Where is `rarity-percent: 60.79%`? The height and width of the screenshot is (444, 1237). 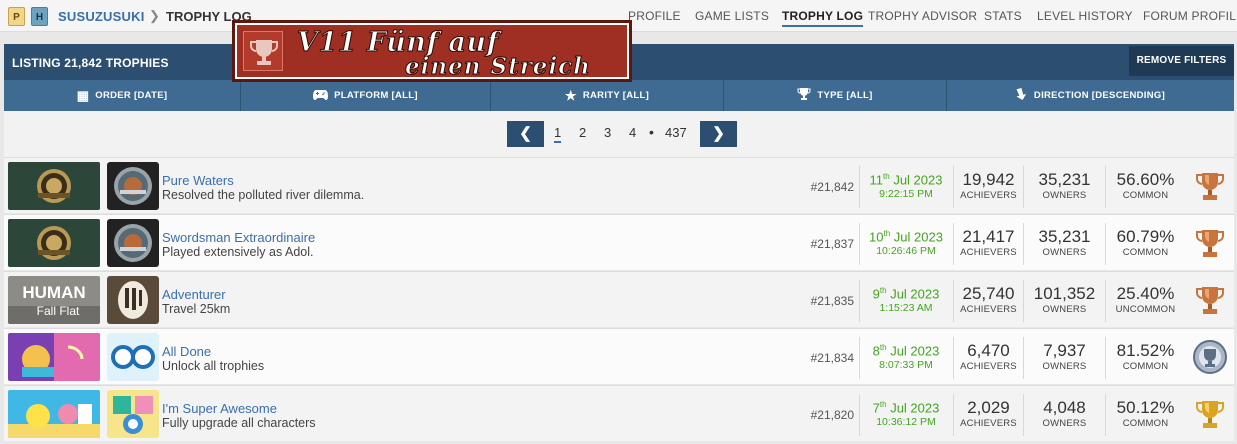 rarity-percent: 60.79% is located at coordinates (1145, 236).